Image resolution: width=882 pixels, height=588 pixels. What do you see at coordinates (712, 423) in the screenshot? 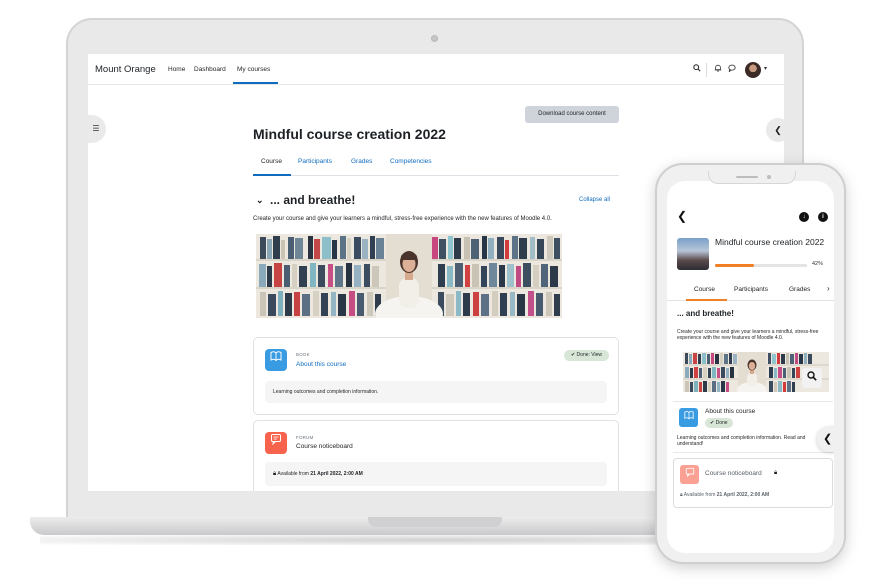
I see `check-icon: ✔` at bounding box center [712, 423].